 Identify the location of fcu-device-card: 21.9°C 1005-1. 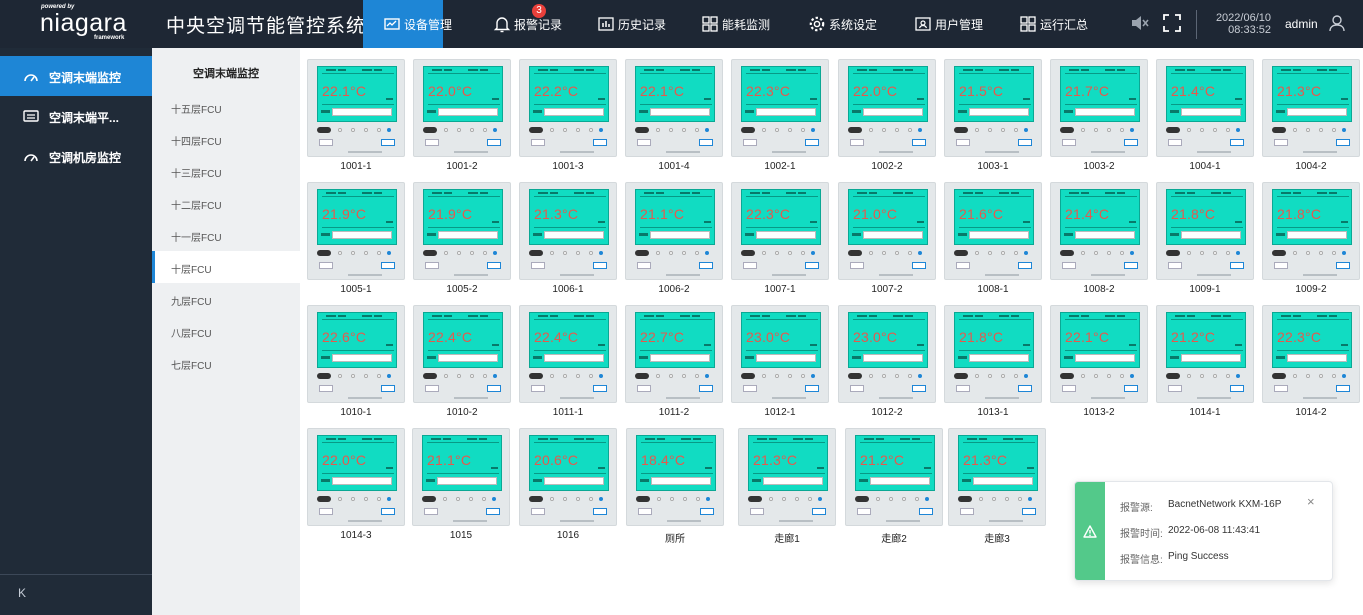
(356, 234).